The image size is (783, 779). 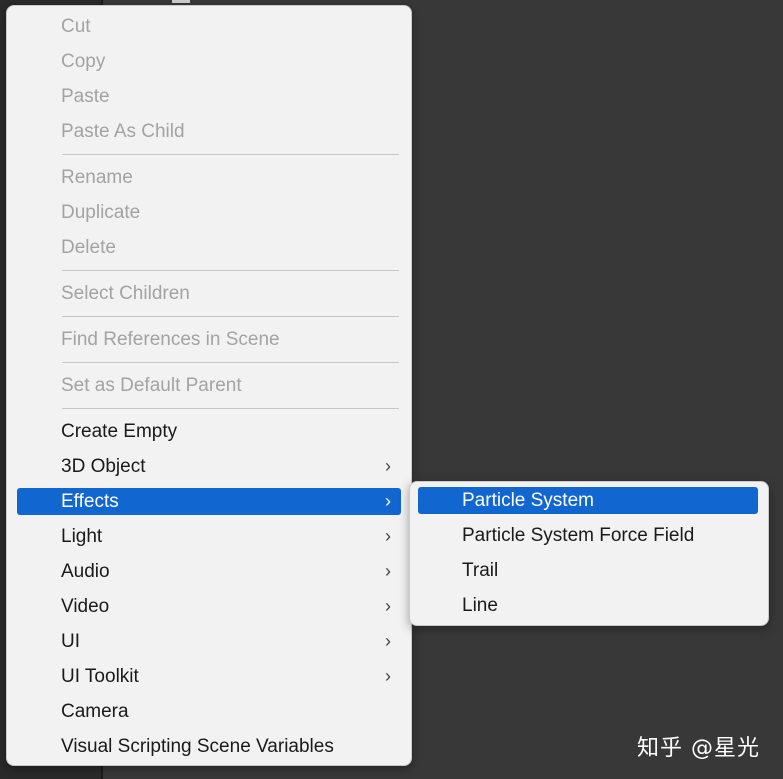 What do you see at coordinates (209, 571) in the screenshot?
I see `menu-item-audio: Audio ›` at bounding box center [209, 571].